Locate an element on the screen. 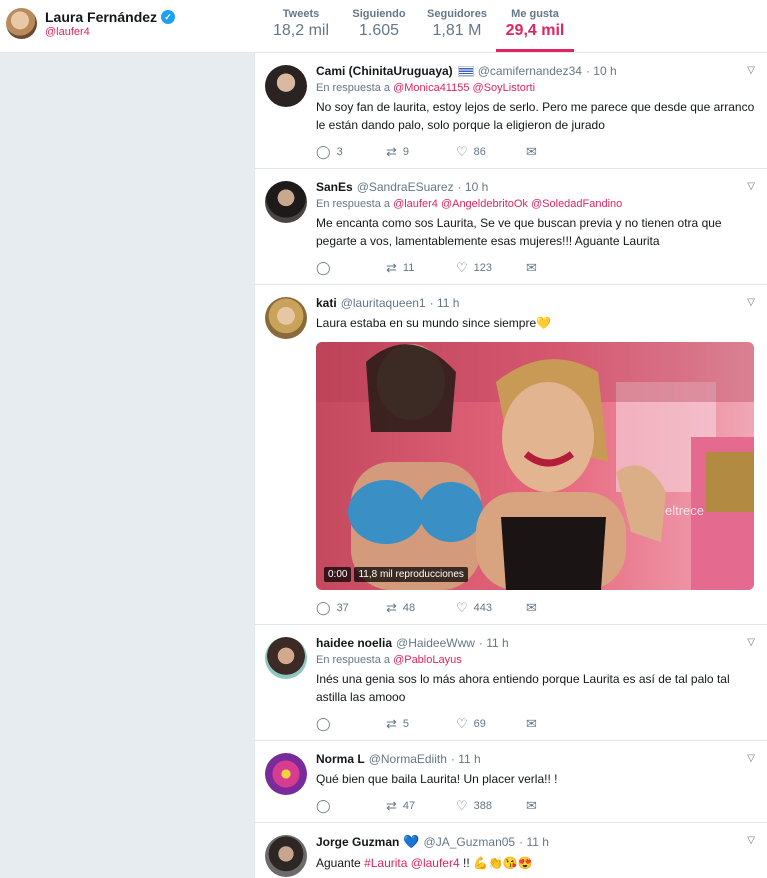 The width and height of the screenshot is (767, 878). tweet-author-handle: @HaideeWww is located at coordinates (435, 643).